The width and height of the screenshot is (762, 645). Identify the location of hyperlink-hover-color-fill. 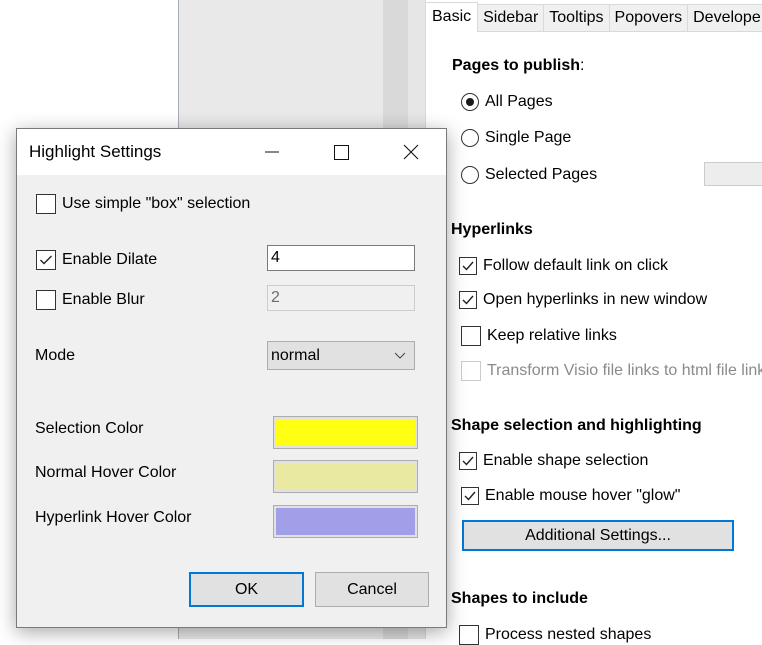
(345, 521).